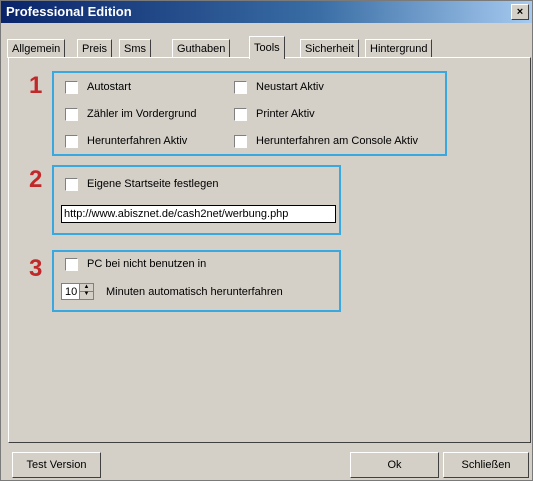 The height and width of the screenshot is (481, 533). I want to click on checkbox-label: Printer Aktiv, so click(285, 114).